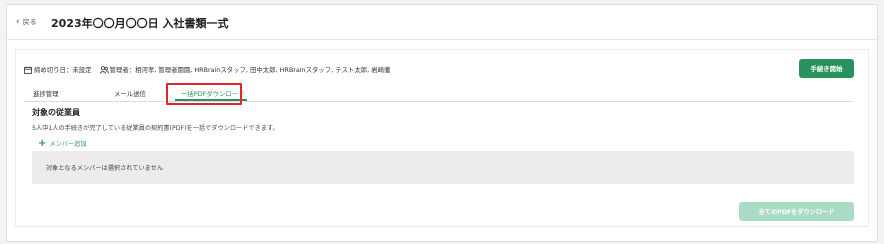 The image size is (884, 244). Describe the element at coordinates (63, 70) in the screenshot. I see `deadline-text: 締め切り日：未設定` at that location.